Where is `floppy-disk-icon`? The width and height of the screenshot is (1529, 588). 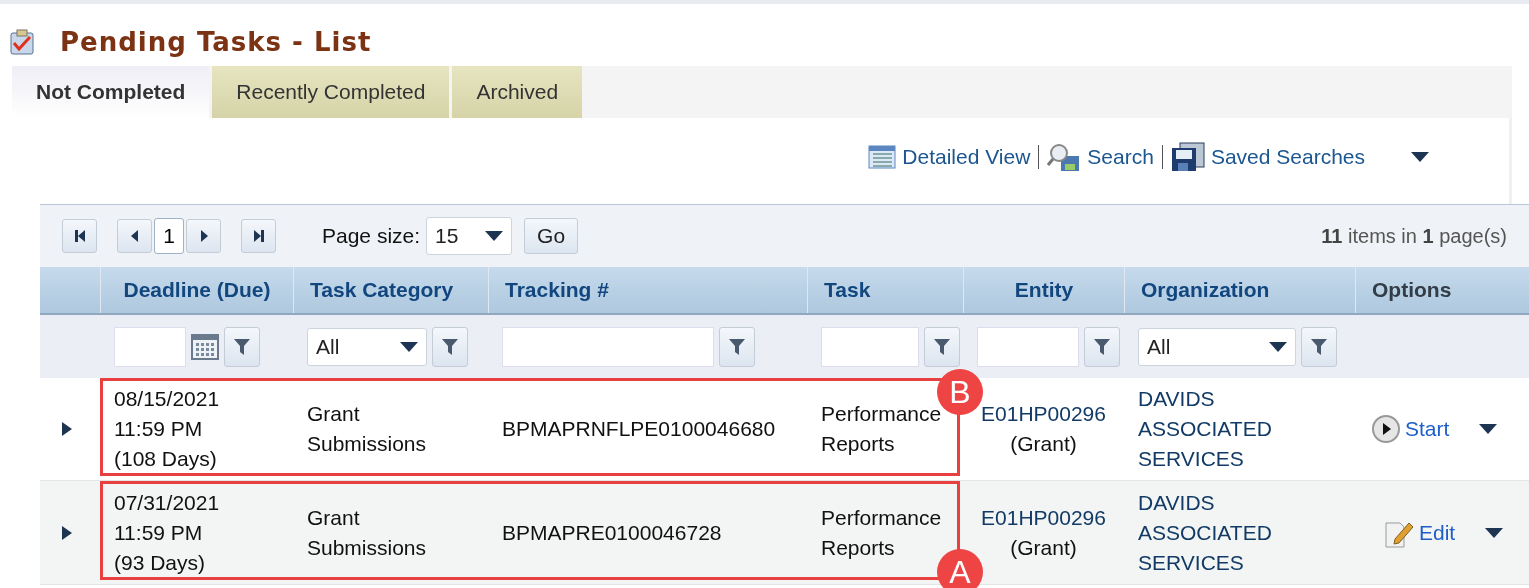
floppy-disk-icon is located at coordinates (1187, 157).